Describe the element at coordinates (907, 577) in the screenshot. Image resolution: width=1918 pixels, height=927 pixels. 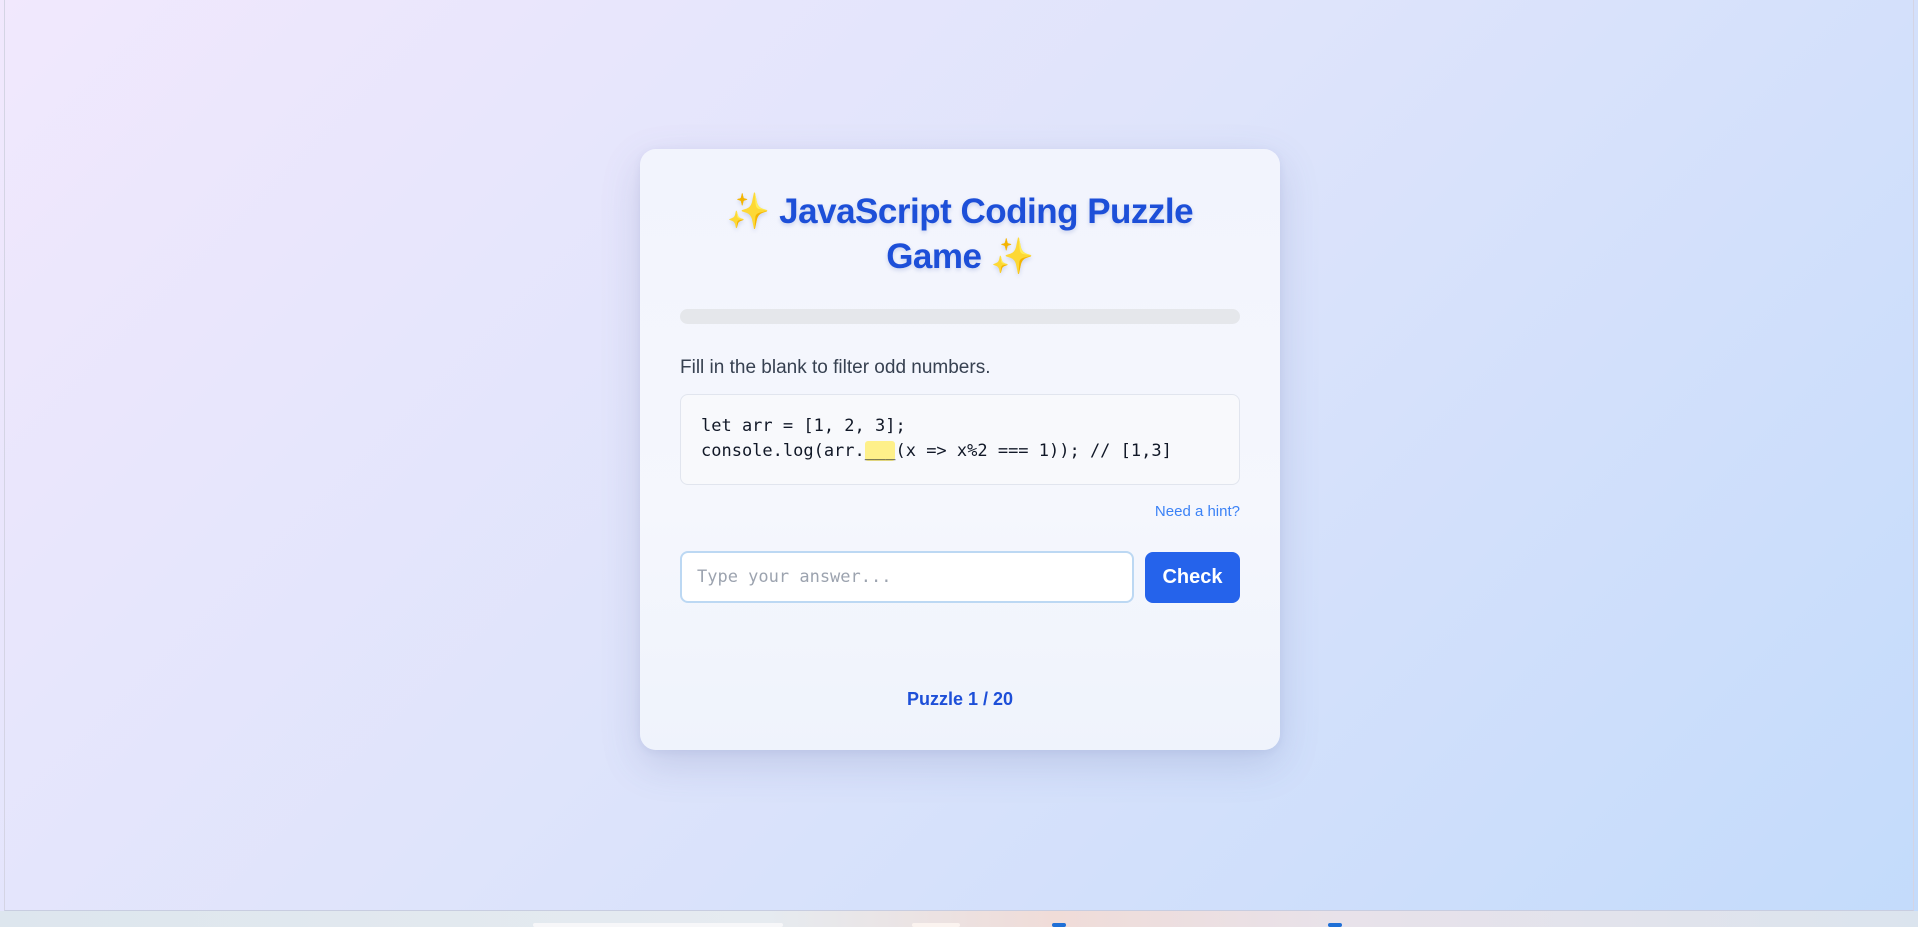
I see `answer-input` at that location.